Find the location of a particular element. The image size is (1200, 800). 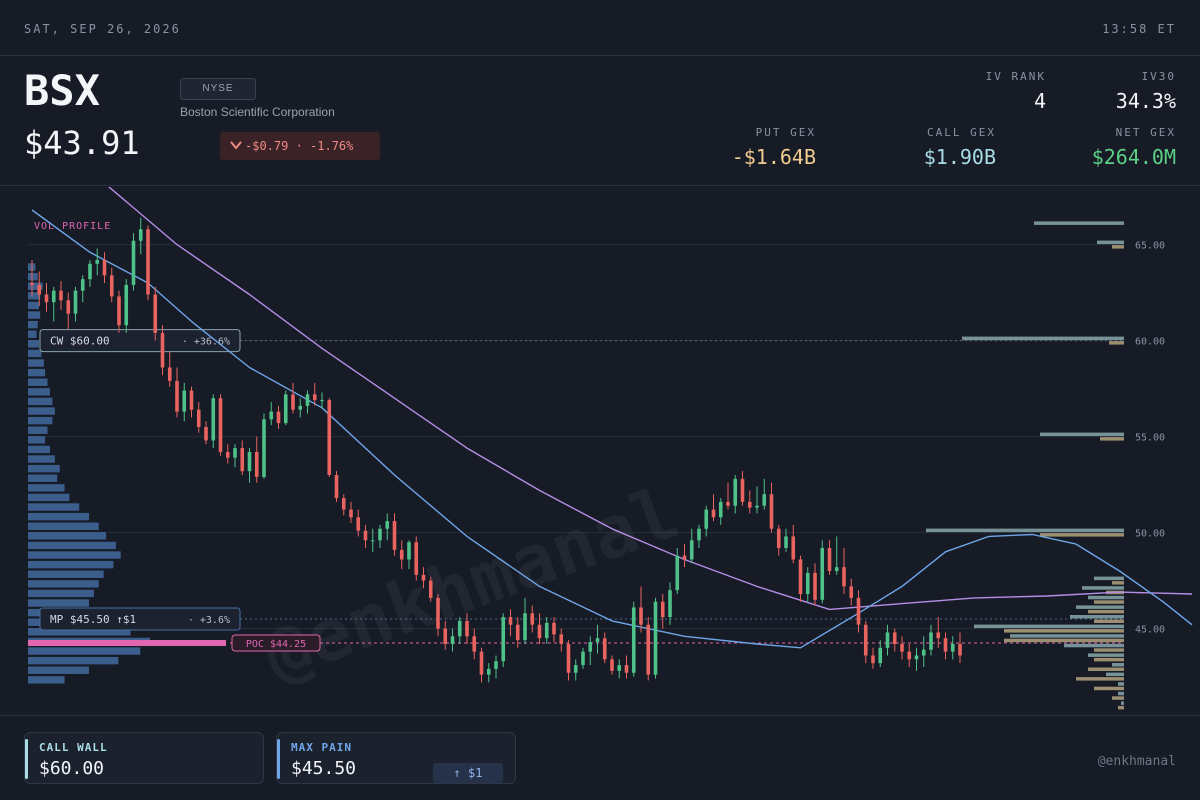

price-change-badge: -$0.79 · -1.76% is located at coordinates (300, 146).